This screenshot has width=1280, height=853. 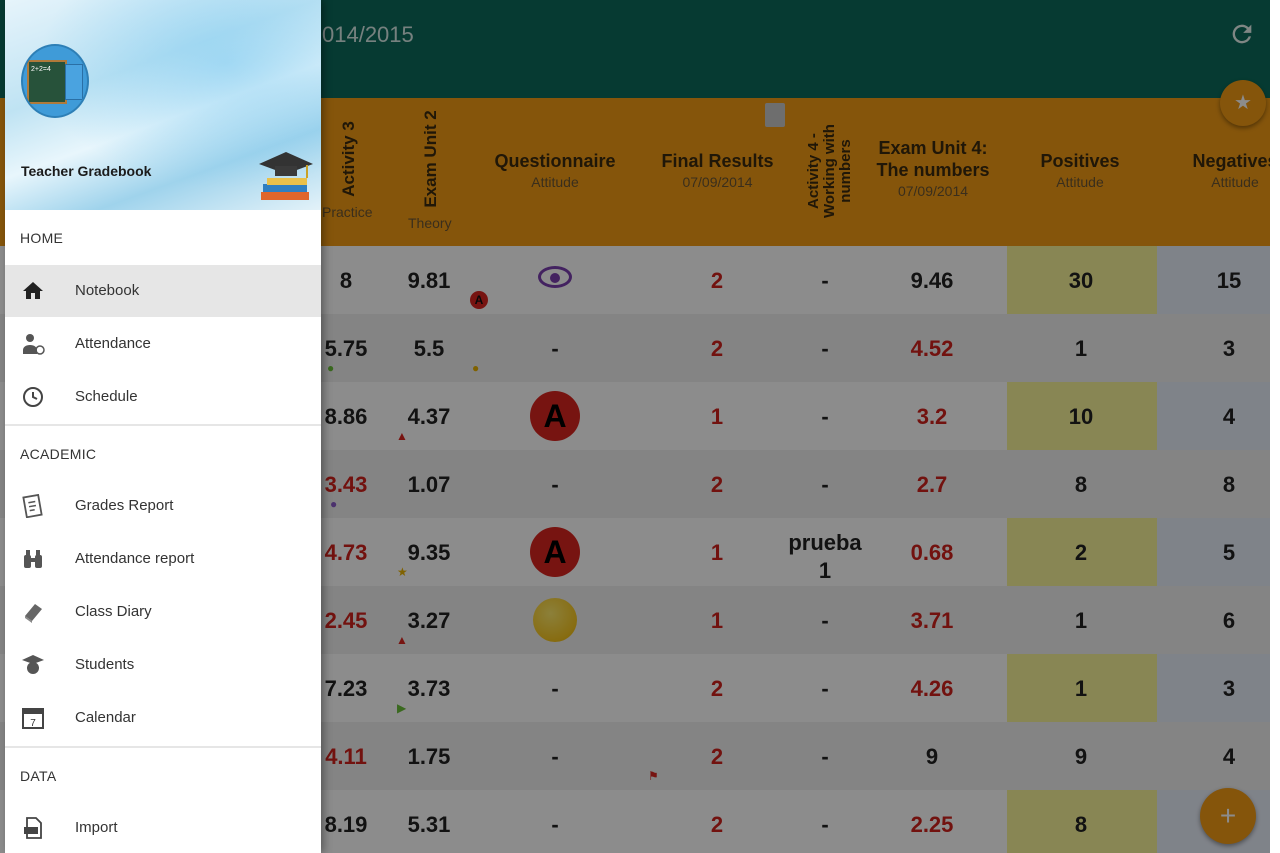 I want to click on section-academic: ACADEMIC, so click(x=58, y=454).